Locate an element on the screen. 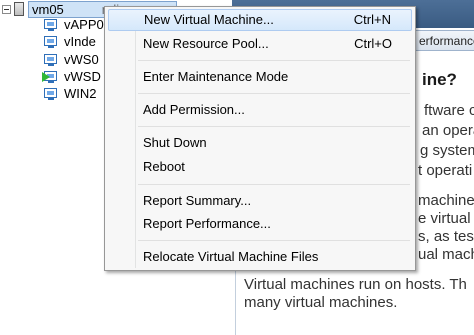  vm-label: vWSD is located at coordinates (82, 76).